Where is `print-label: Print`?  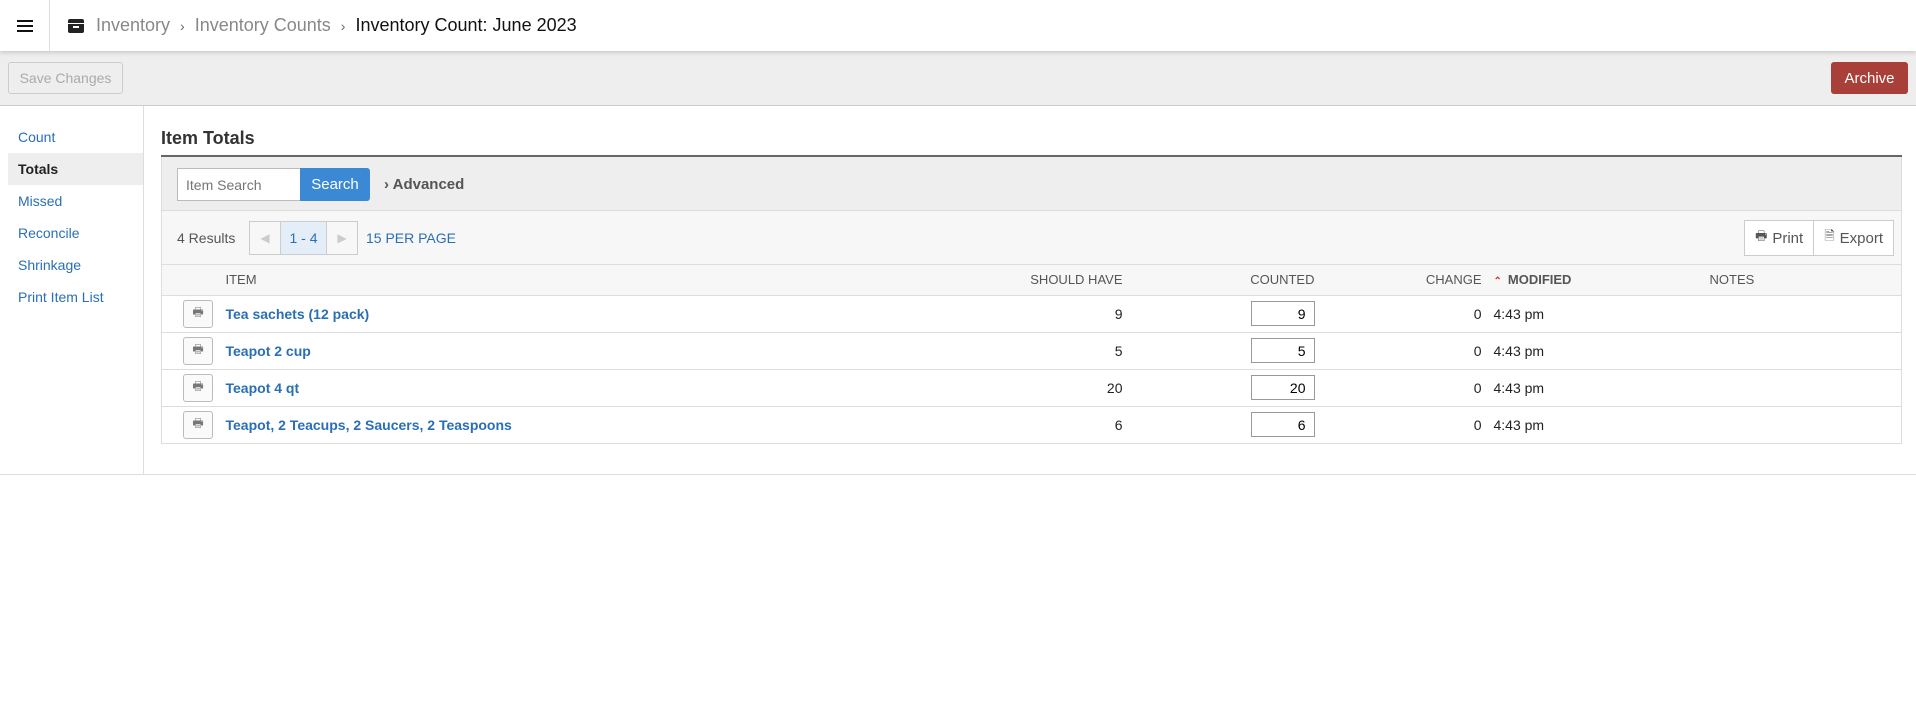
print-label: Print is located at coordinates (1788, 238).